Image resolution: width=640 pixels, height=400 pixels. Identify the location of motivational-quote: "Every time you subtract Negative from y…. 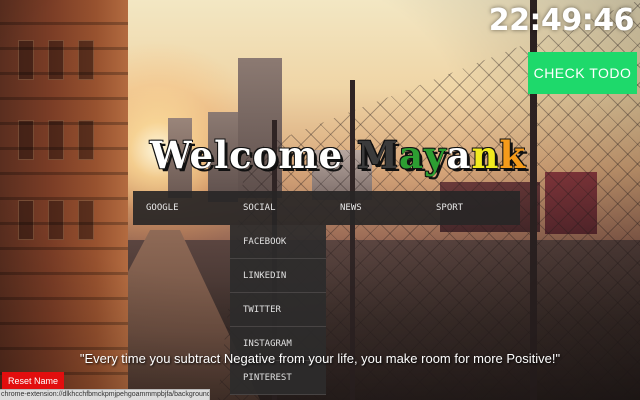
(320, 358).